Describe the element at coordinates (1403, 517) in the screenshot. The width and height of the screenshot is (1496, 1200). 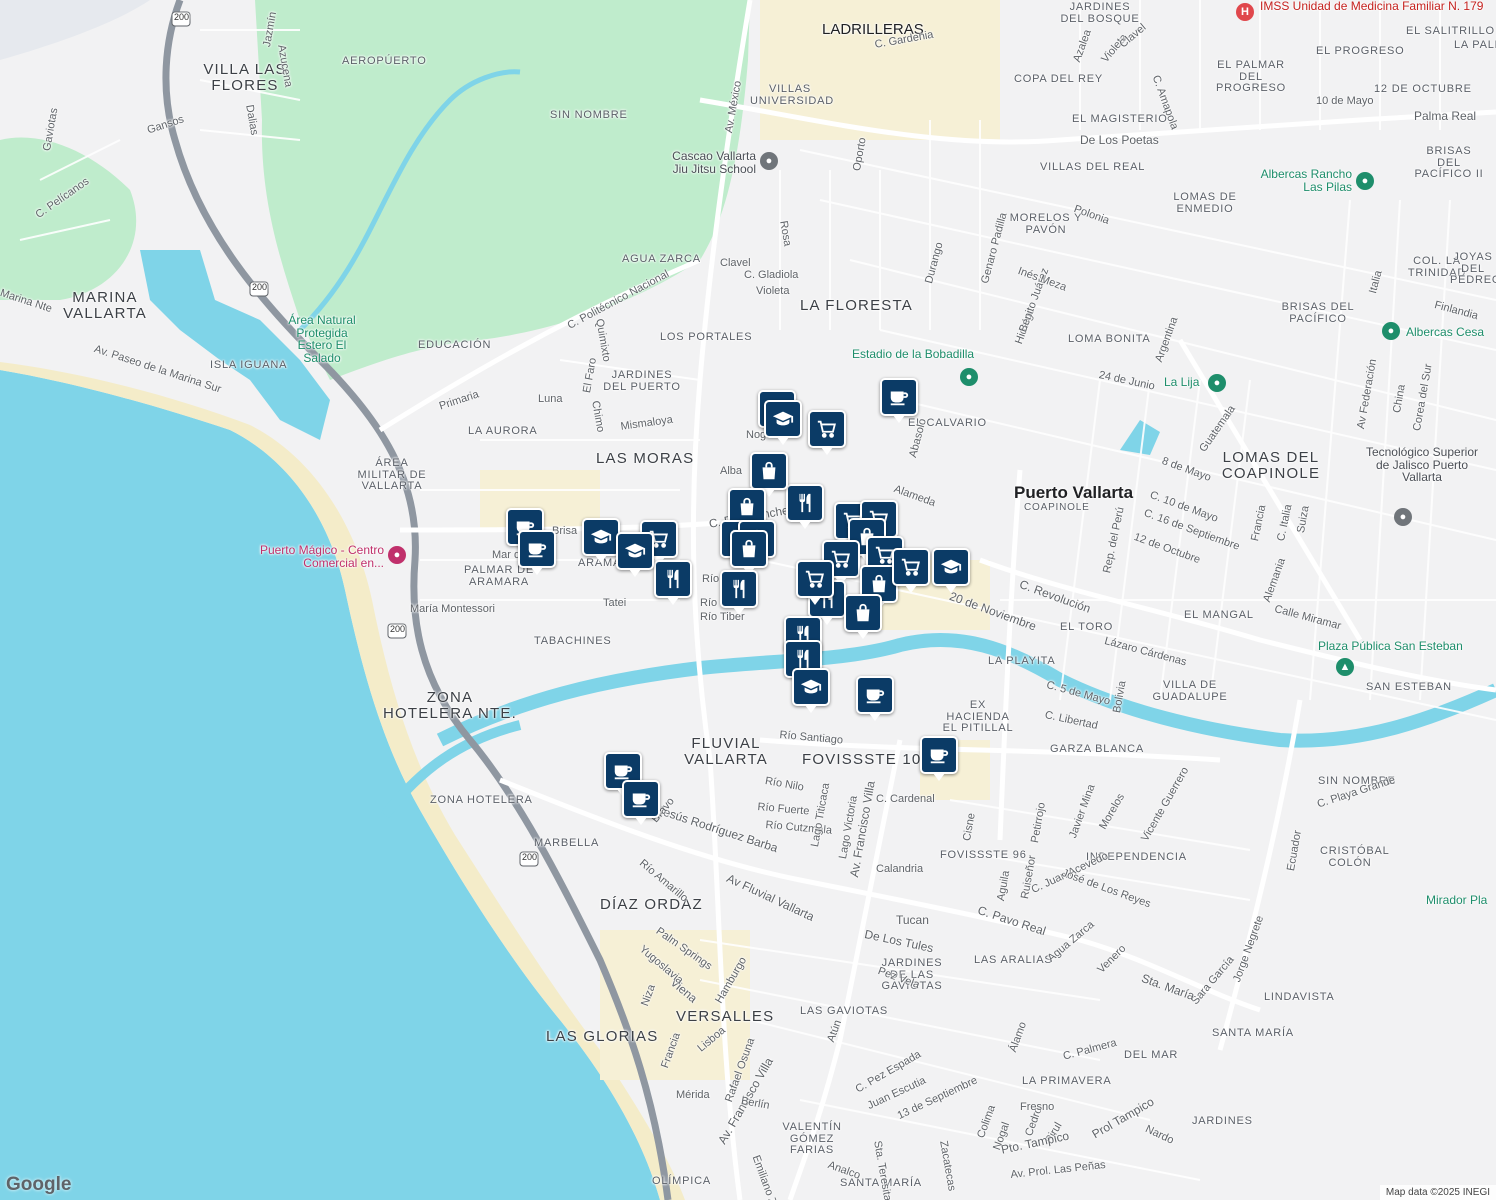
I see `school-icon: ●` at that location.